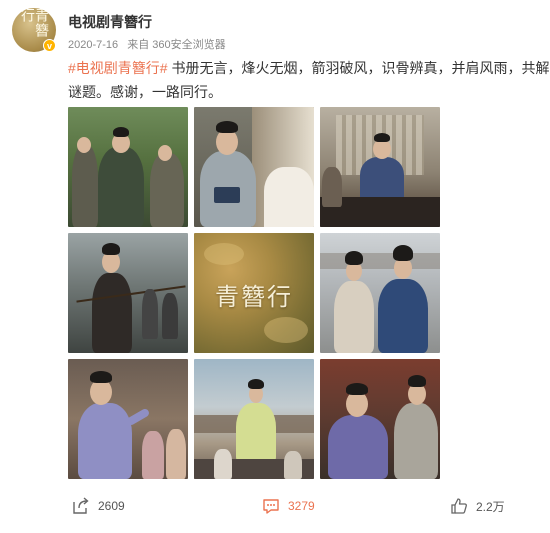 This screenshot has height=533, width=550. I want to click on image-5: 青簪行, so click(254, 293).